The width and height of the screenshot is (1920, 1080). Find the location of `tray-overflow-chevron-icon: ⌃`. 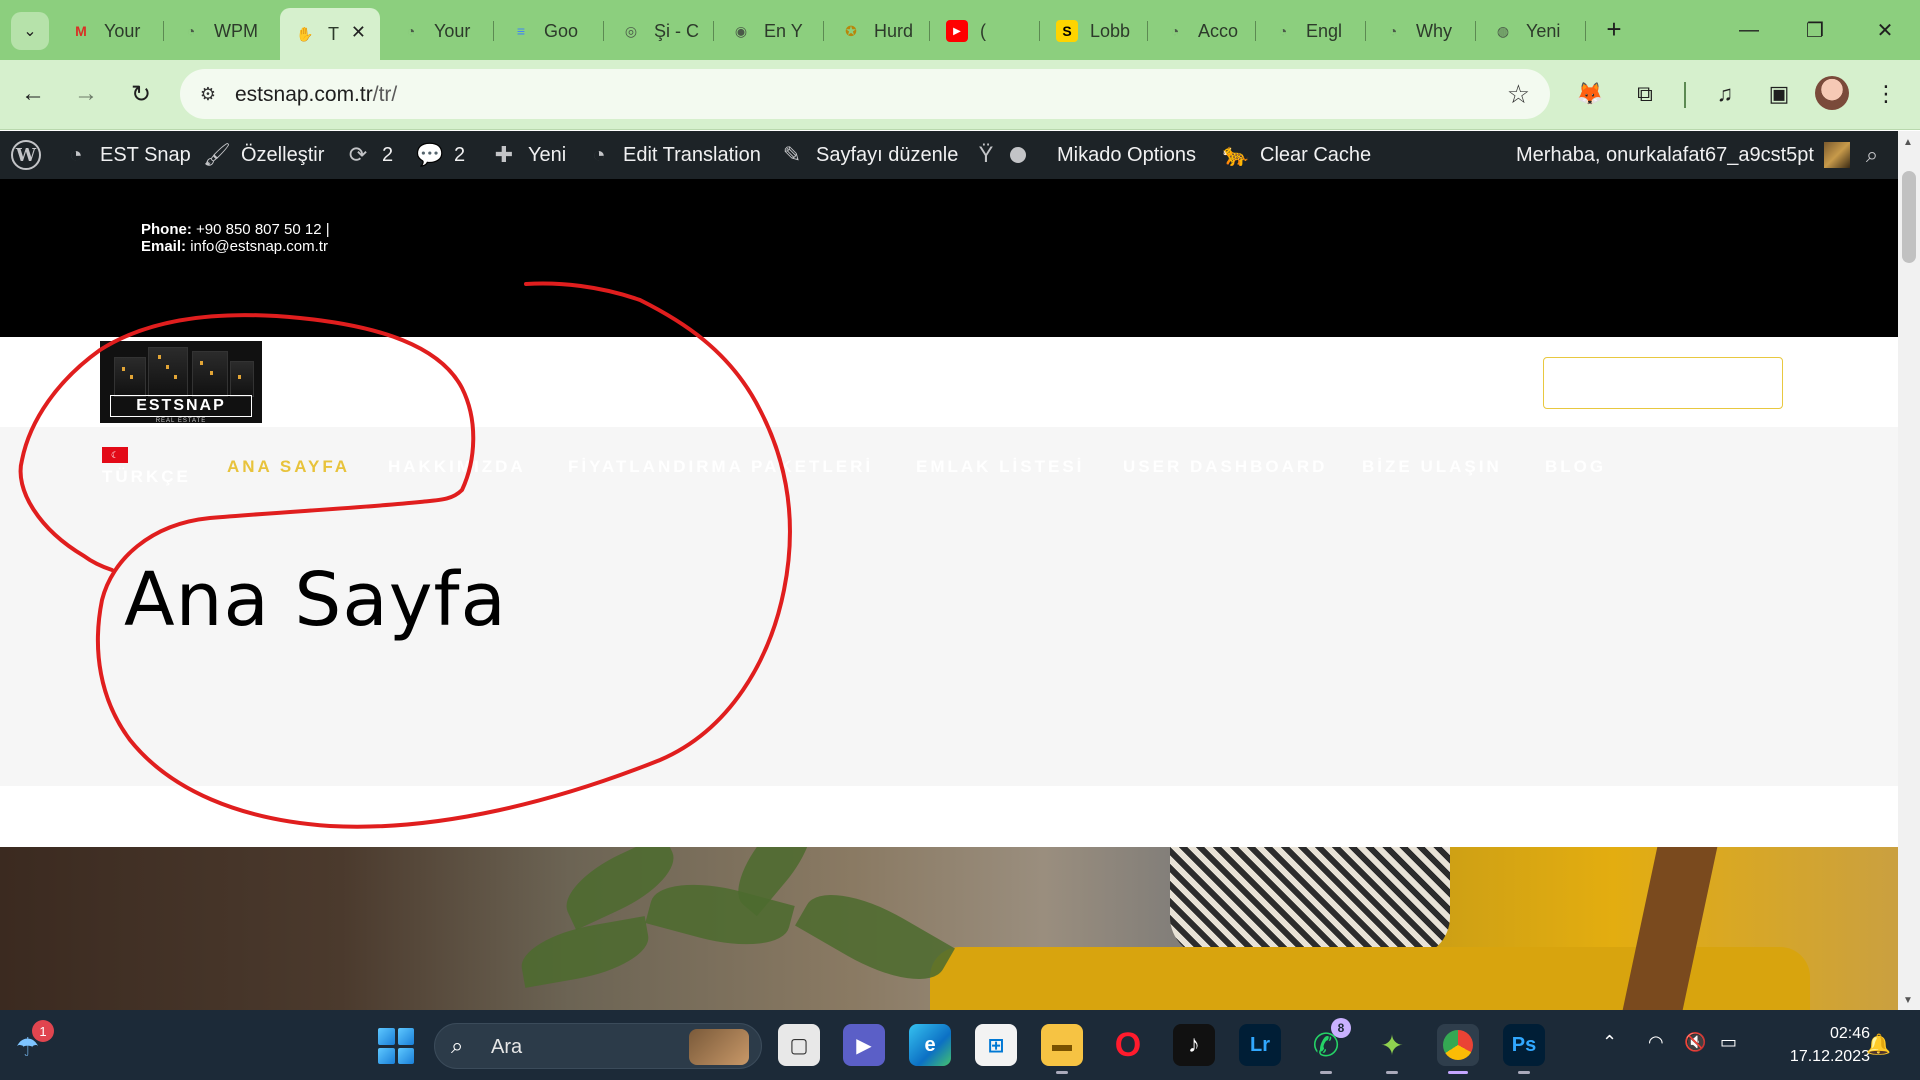

tray-overflow-chevron-icon: ⌃ is located at coordinates (1609, 1042).